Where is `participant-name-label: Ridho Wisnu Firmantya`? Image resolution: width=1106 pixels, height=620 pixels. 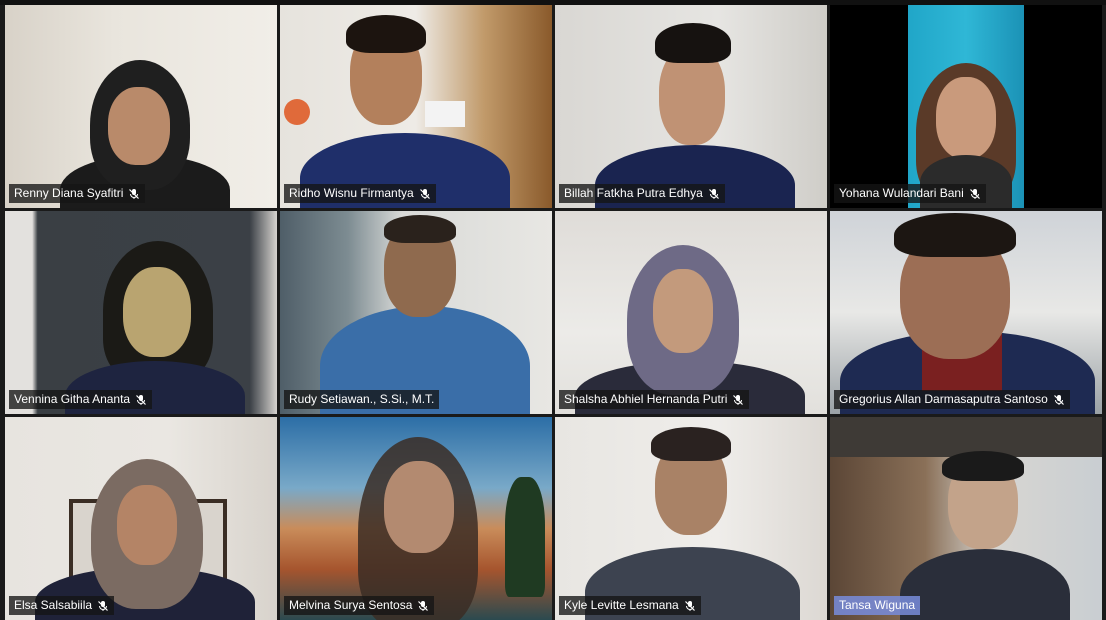
participant-name-label: Ridho Wisnu Firmantya is located at coordinates (360, 193).